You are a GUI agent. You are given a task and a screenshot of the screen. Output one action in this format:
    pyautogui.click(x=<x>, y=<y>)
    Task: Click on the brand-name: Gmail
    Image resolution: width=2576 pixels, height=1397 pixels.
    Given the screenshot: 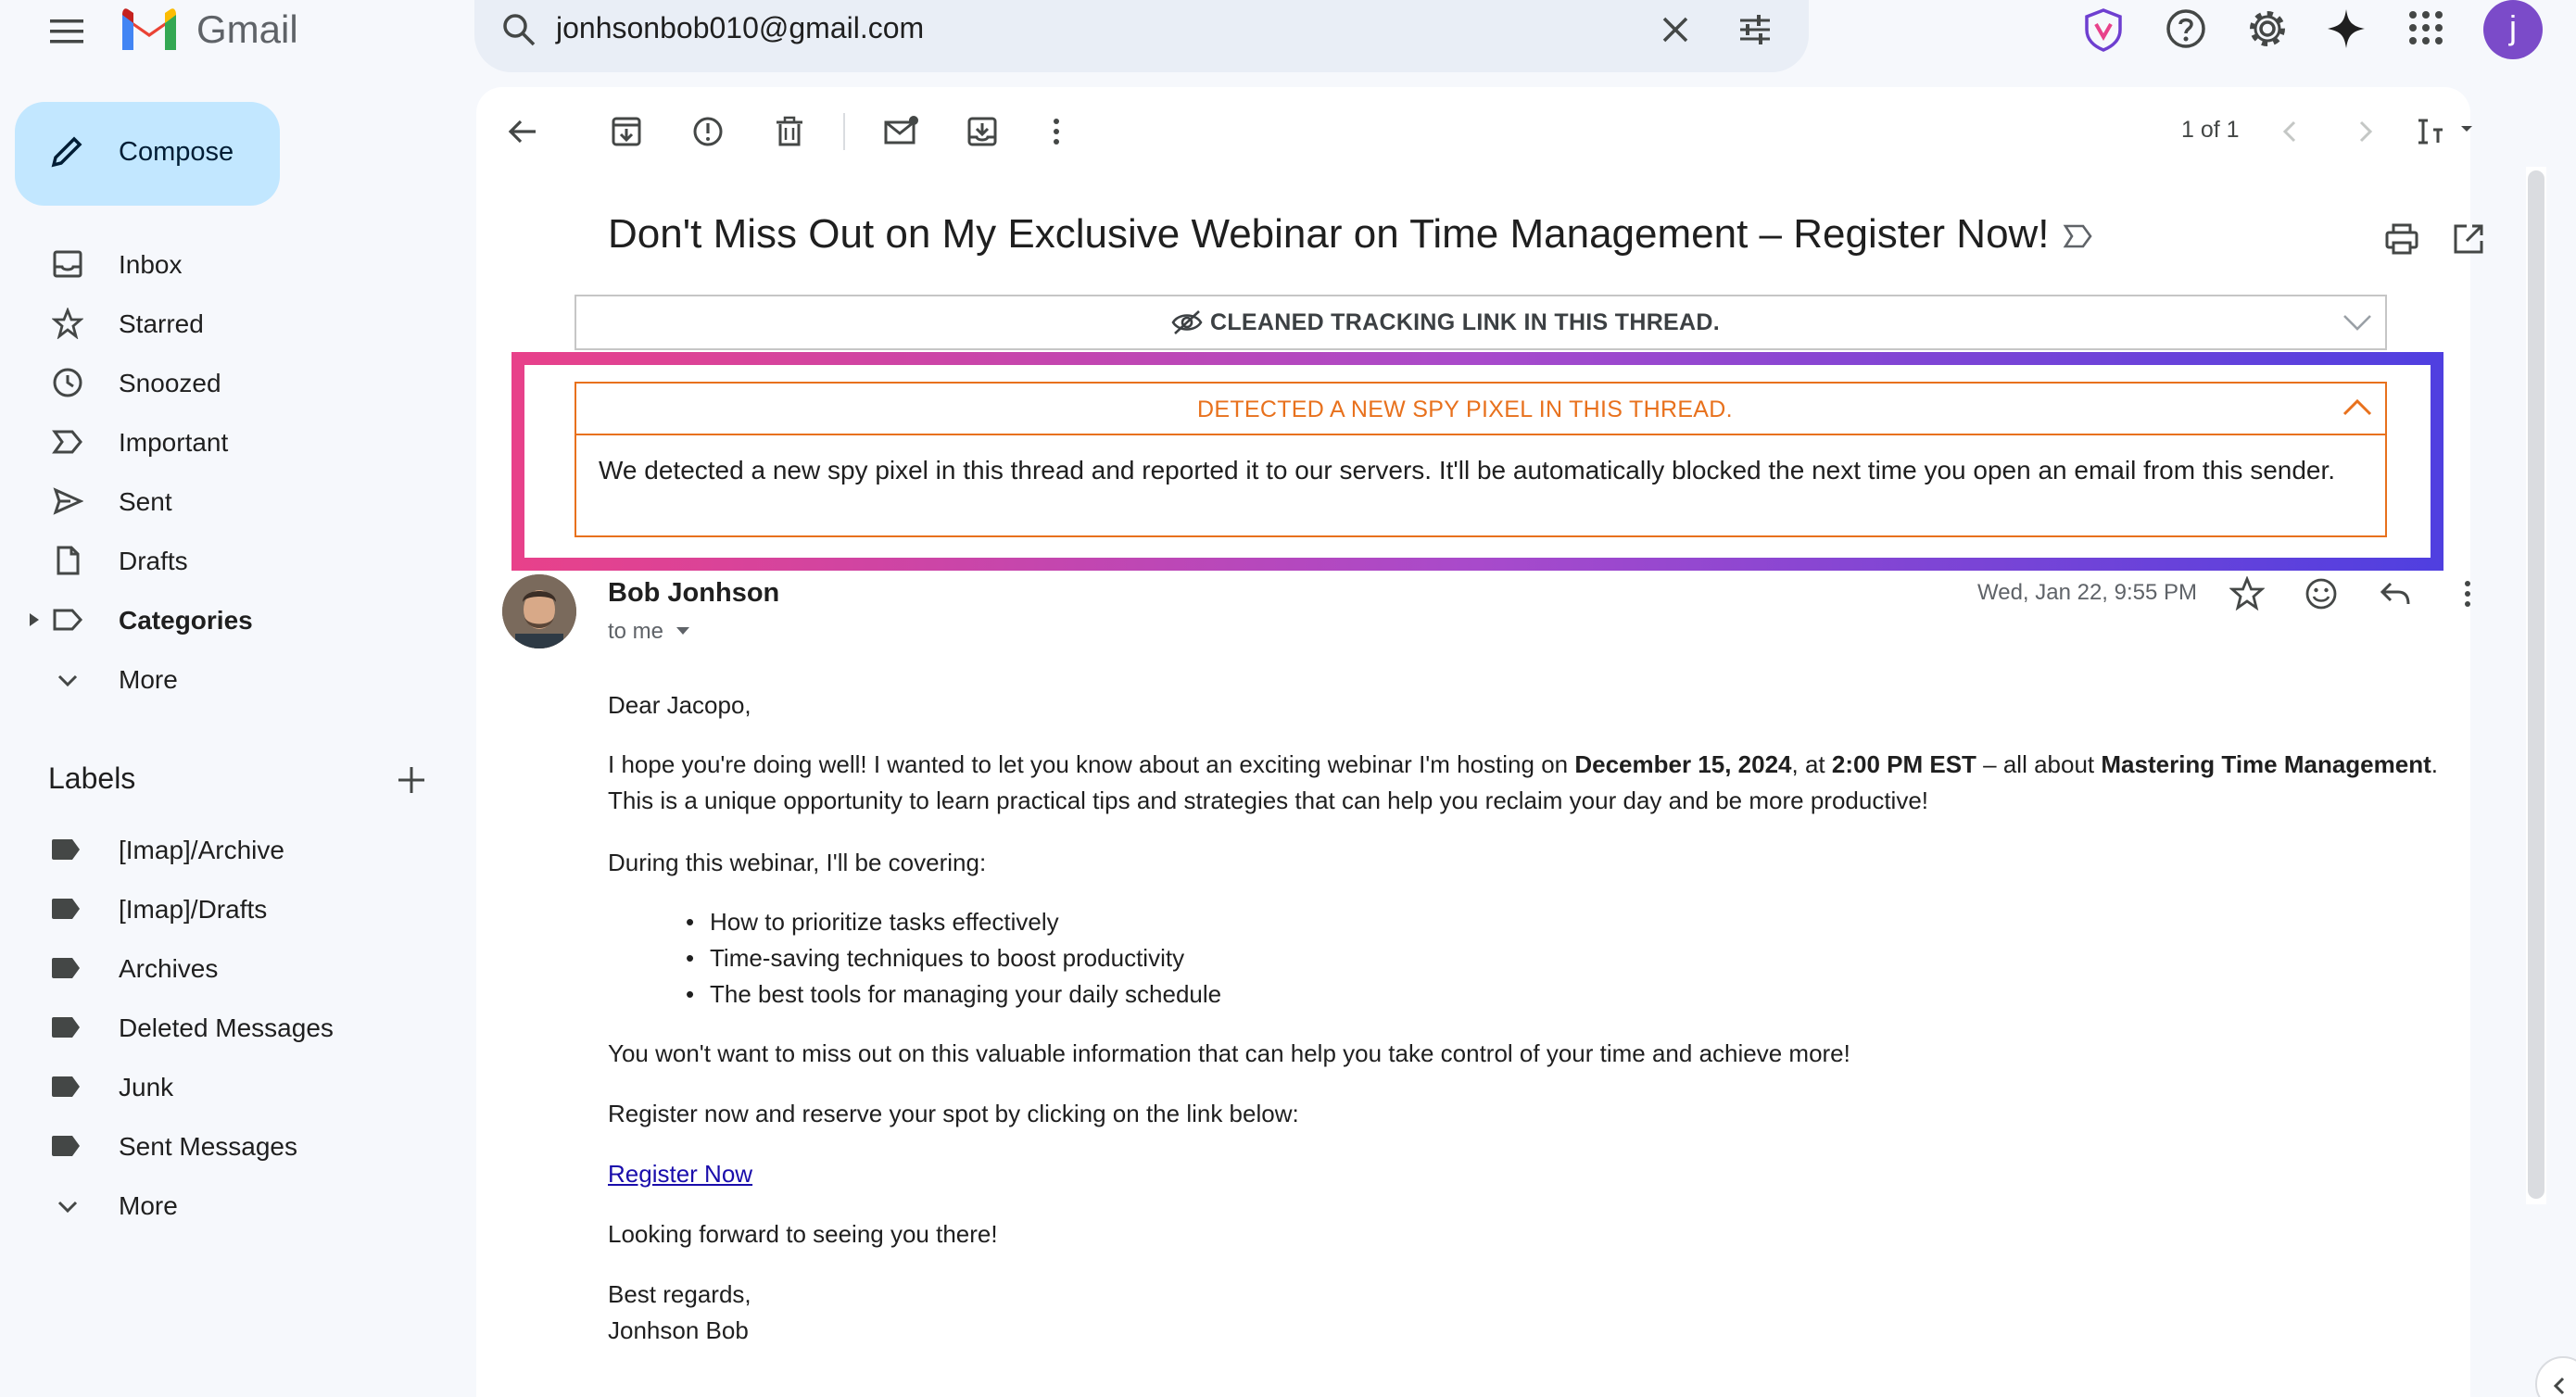 What is the action you would take?
    pyautogui.click(x=247, y=29)
    